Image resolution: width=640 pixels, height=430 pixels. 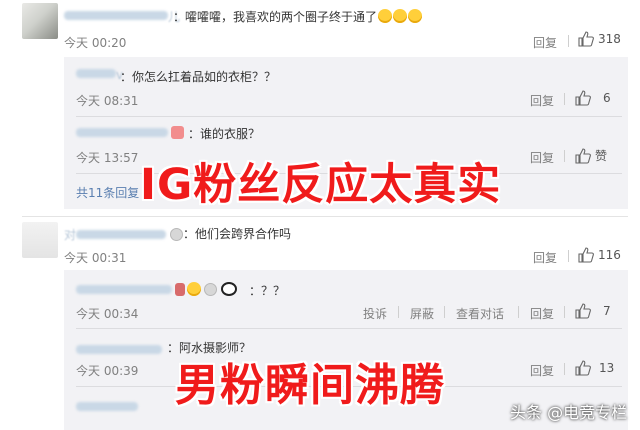 What do you see at coordinates (267, 291) in the screenshot?
I see `reply-text: ：？？` at bounding box center [267, 291].